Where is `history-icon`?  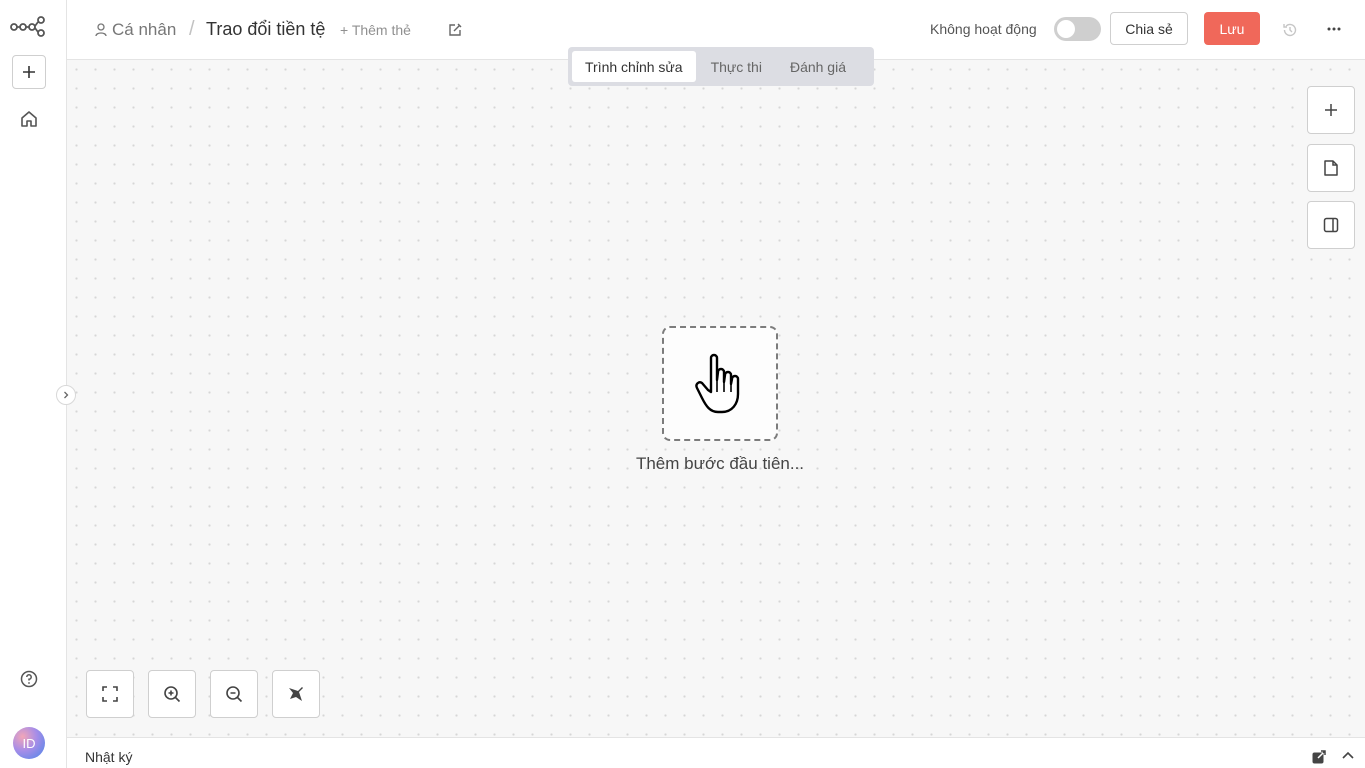
history-icon is located at coordinates (1290, 30).